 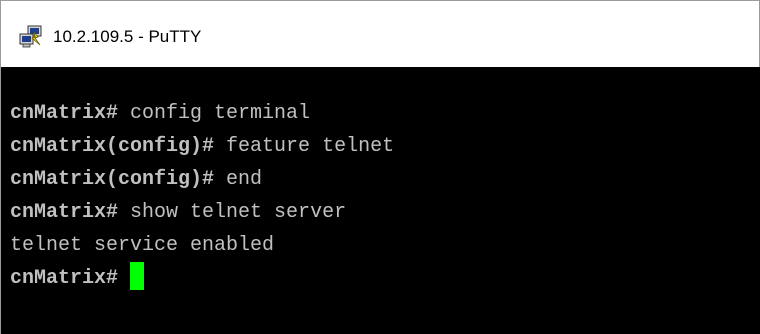 I want to click on terminal-cursor, so click(x=137, y=276).